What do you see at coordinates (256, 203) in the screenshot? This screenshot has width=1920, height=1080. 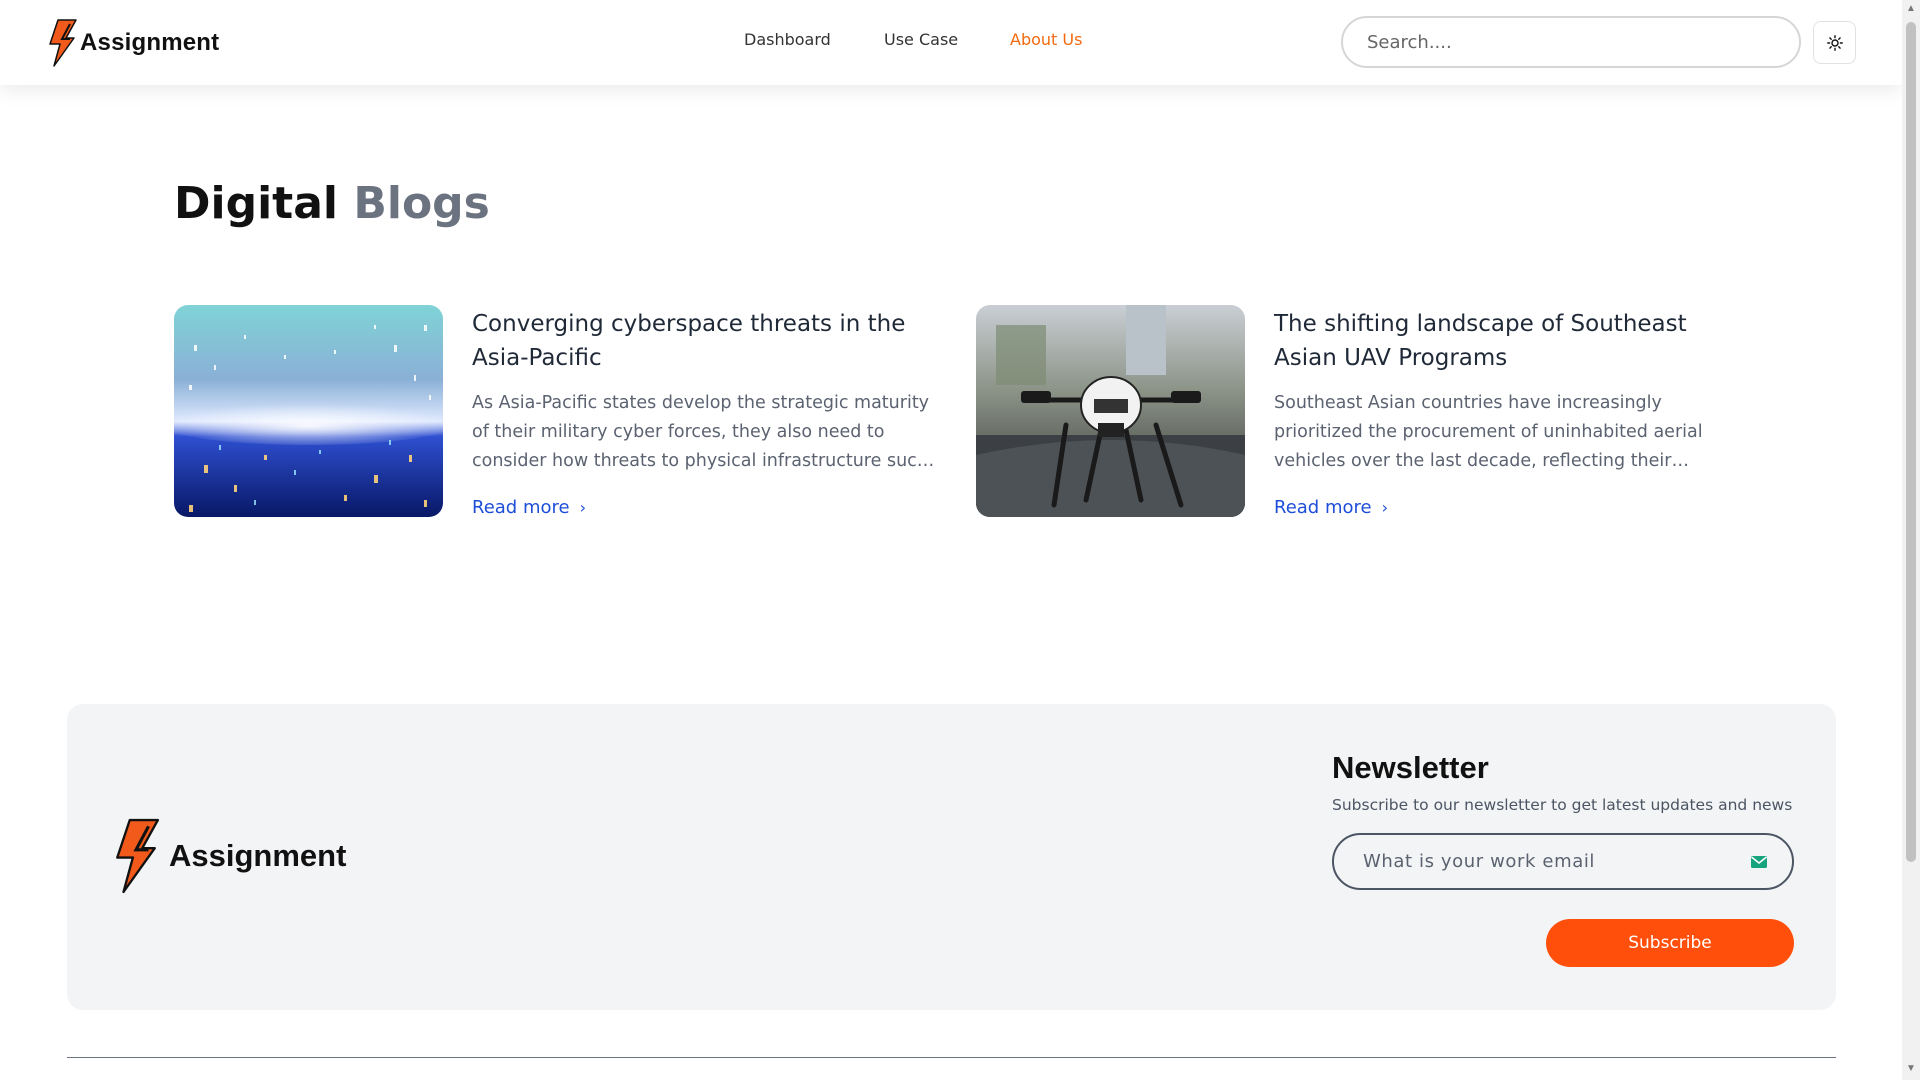 I see `page-title-primary: Digital` at bounding box center [256, 203].